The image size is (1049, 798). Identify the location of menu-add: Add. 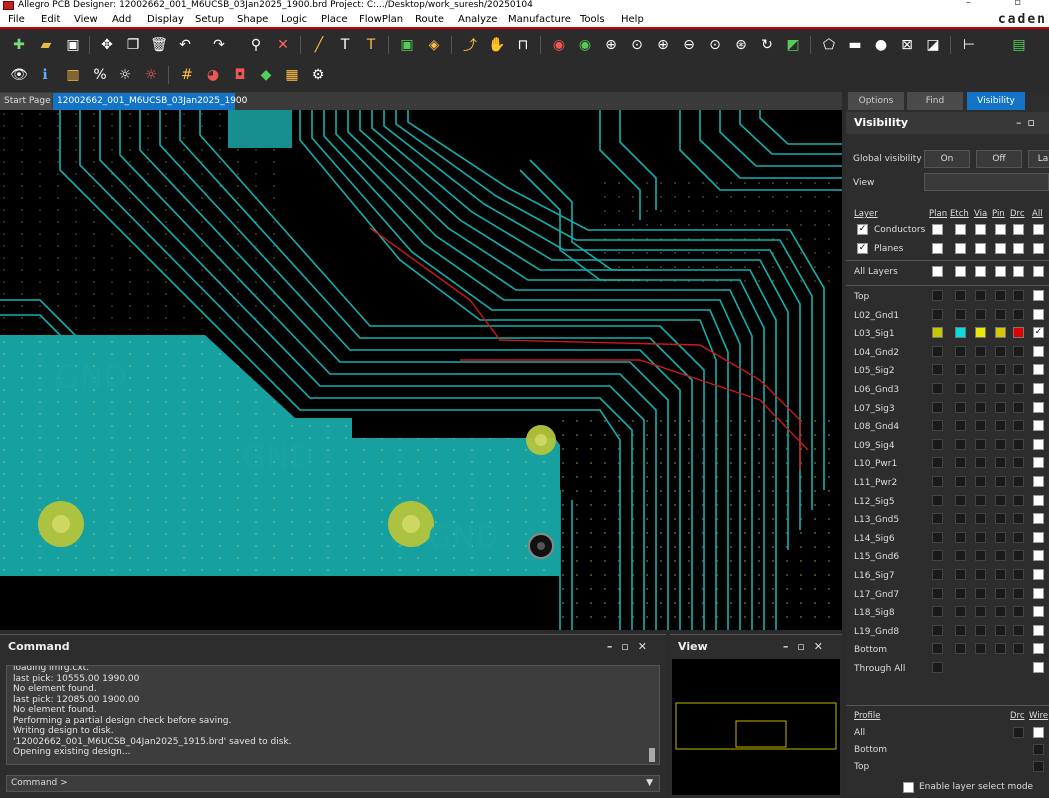
(121, 20).